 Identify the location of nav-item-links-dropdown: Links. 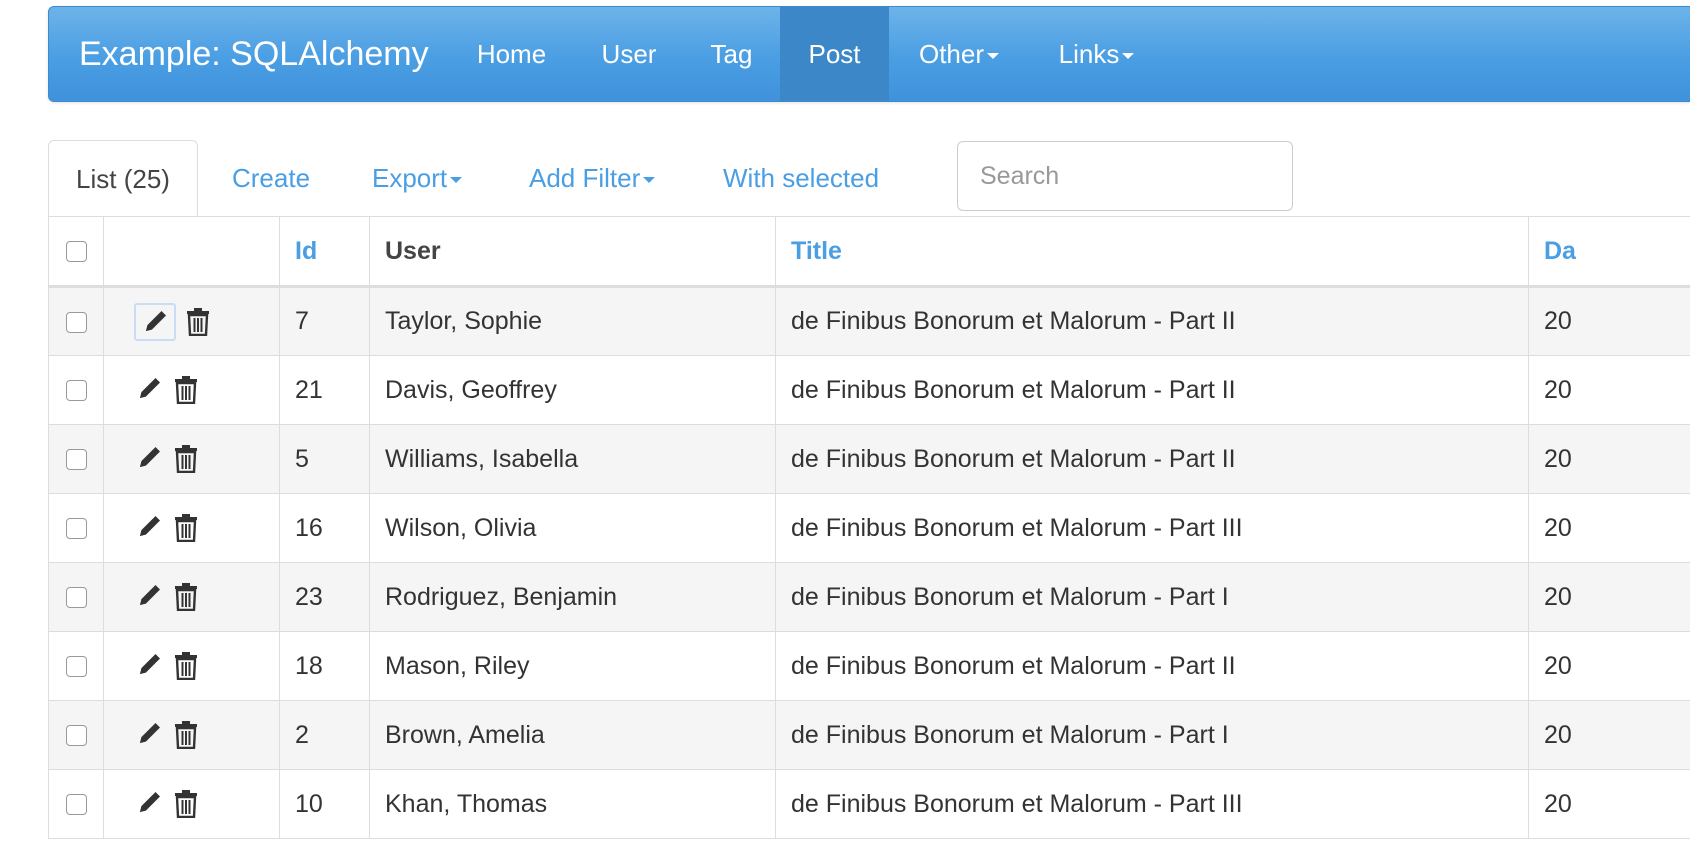
(1096, 54).